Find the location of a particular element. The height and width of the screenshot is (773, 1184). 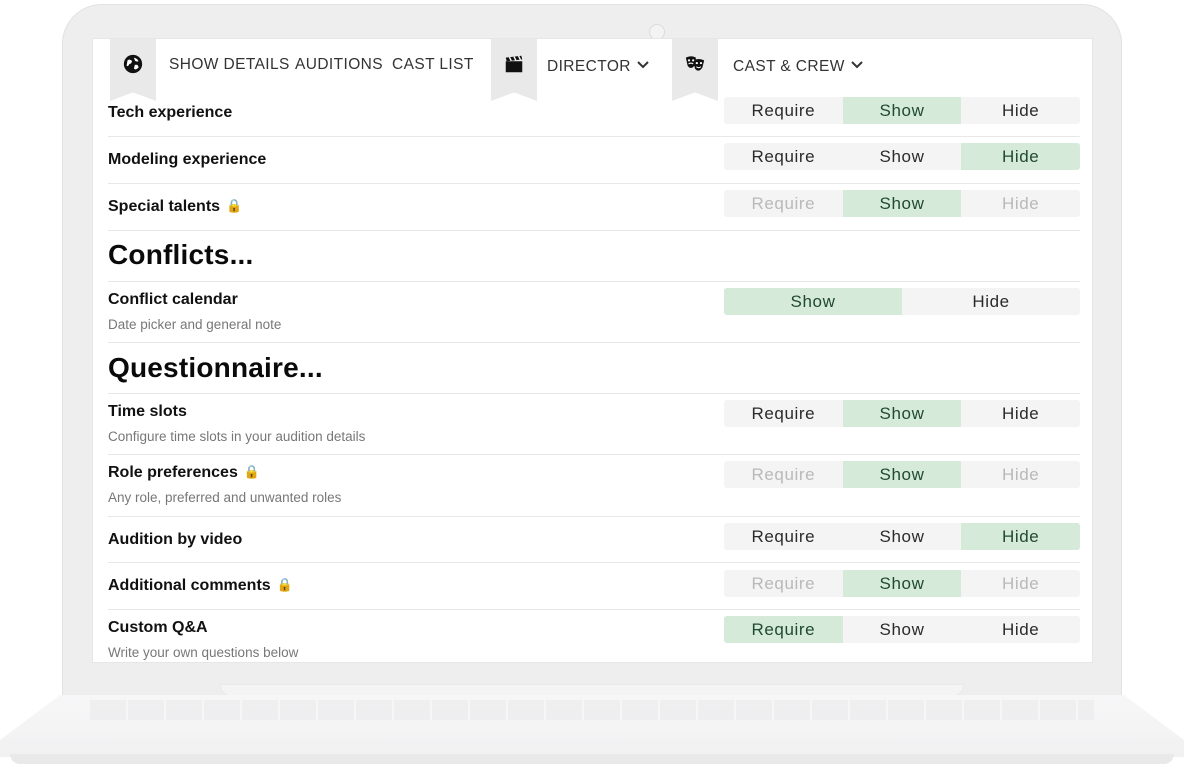

setting-label: Tech experience is located at coordinates (170, 112).